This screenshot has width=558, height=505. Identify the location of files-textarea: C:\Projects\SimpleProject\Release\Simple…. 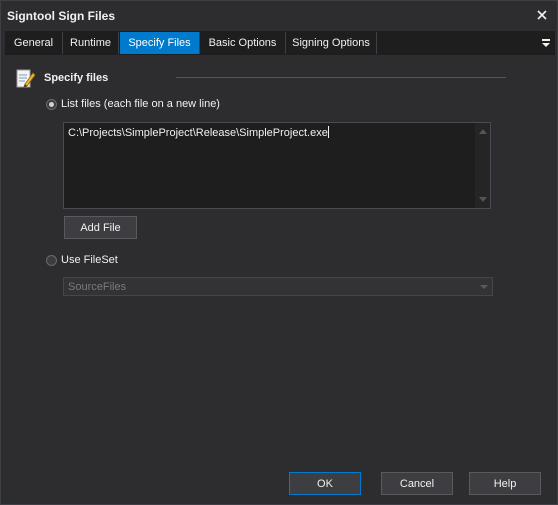
(277, 165).